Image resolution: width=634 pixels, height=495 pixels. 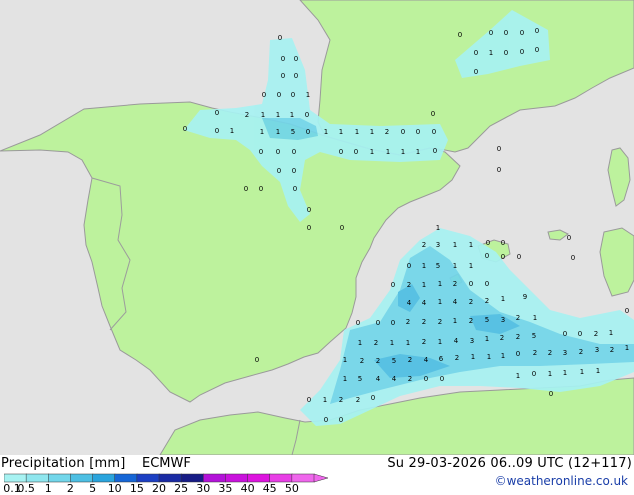 I want to click on legend-title: Precipitation [mm], so click(x=63, y=463).